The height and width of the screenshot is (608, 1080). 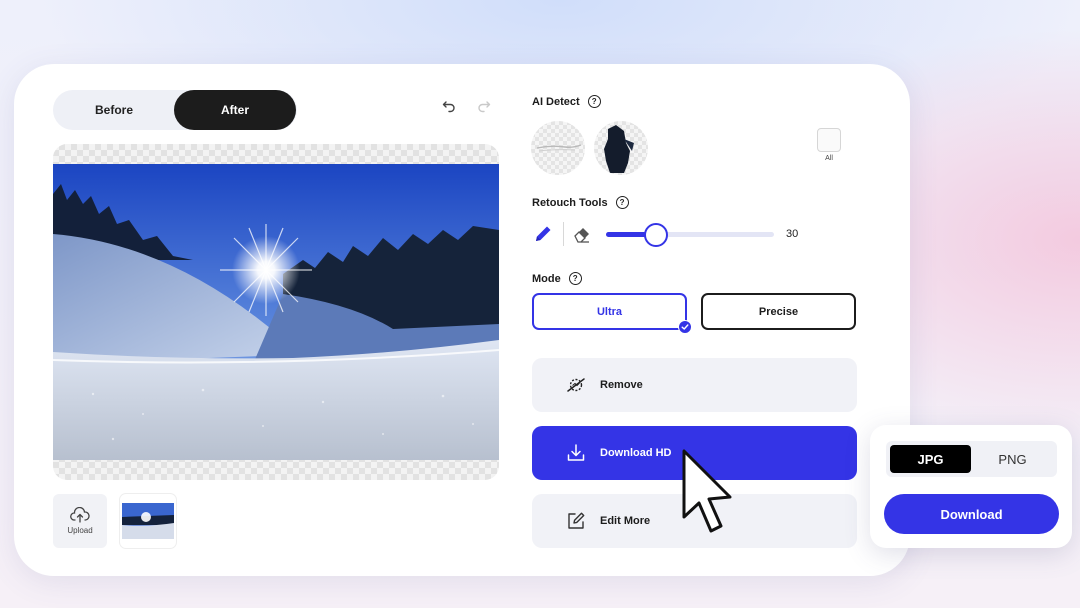 What do you see at coordinates (694, 385) in the screenshot?
I see `remove-button: Remove` at bounding box center [694, 385].